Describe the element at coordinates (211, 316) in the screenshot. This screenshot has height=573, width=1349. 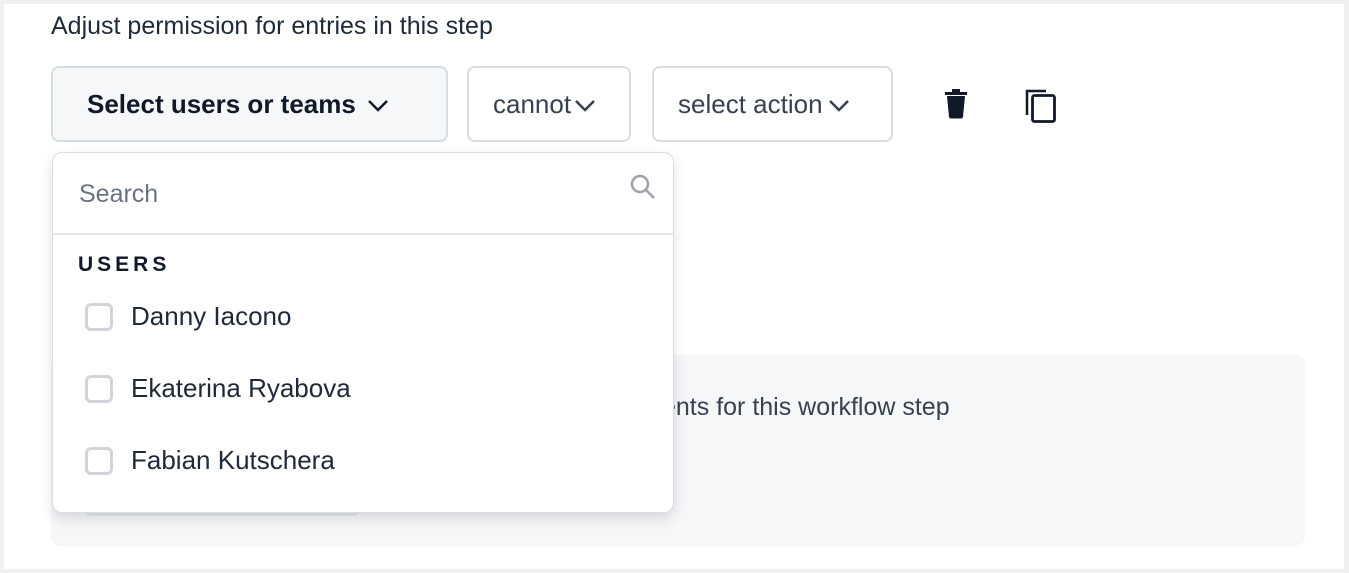
I see `user-name: Danny Iacono` at that location.